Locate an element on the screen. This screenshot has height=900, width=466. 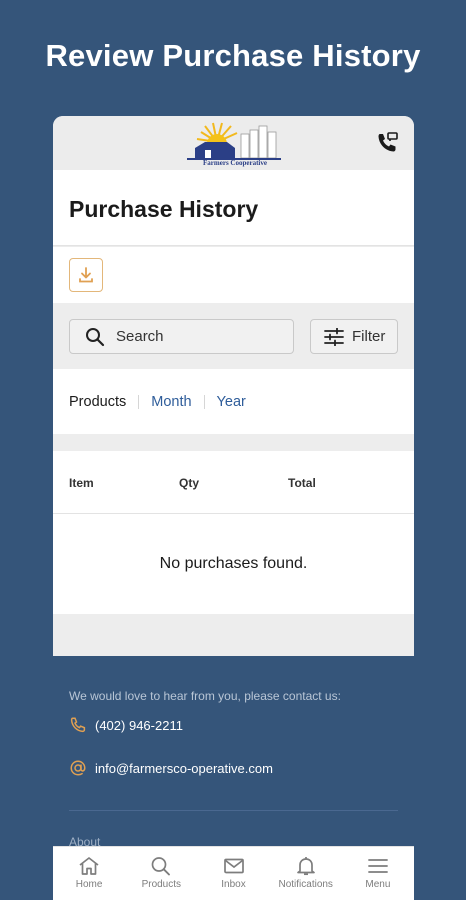
search-row: Search Filter is located at coordinates (233, 336).